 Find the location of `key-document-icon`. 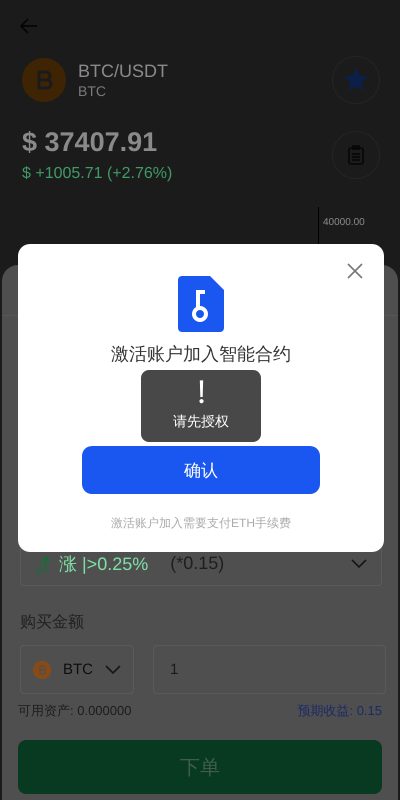

key-document-icon is located at coordinates (201, 304).